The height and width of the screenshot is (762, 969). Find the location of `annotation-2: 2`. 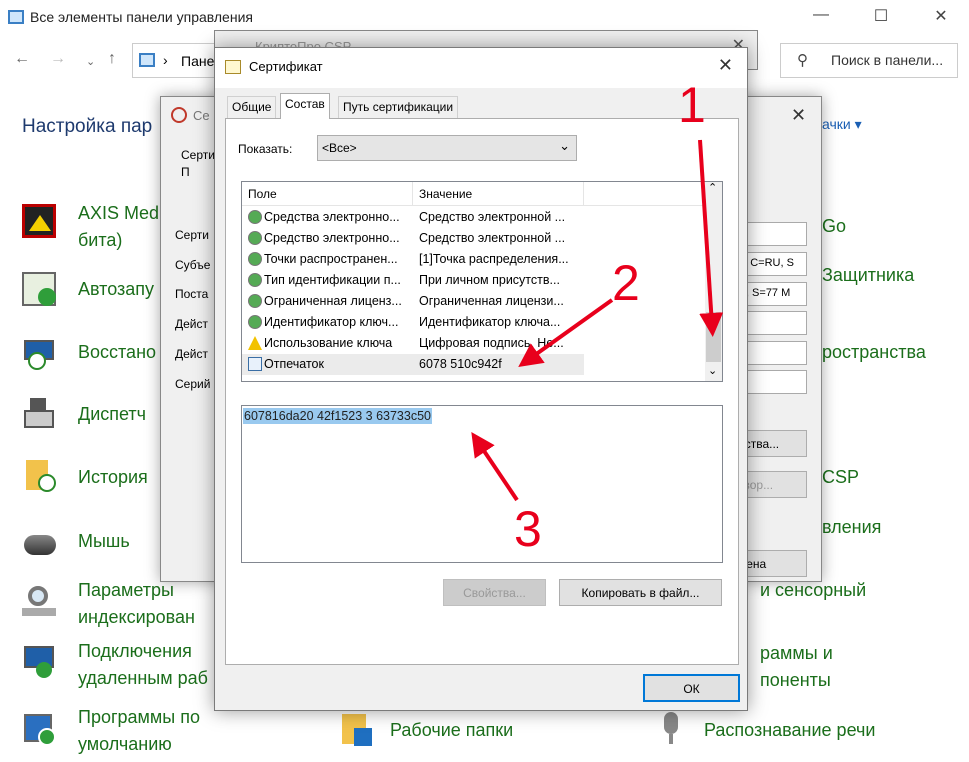

annotation-2: 2 is located at coordinates (626, 283).